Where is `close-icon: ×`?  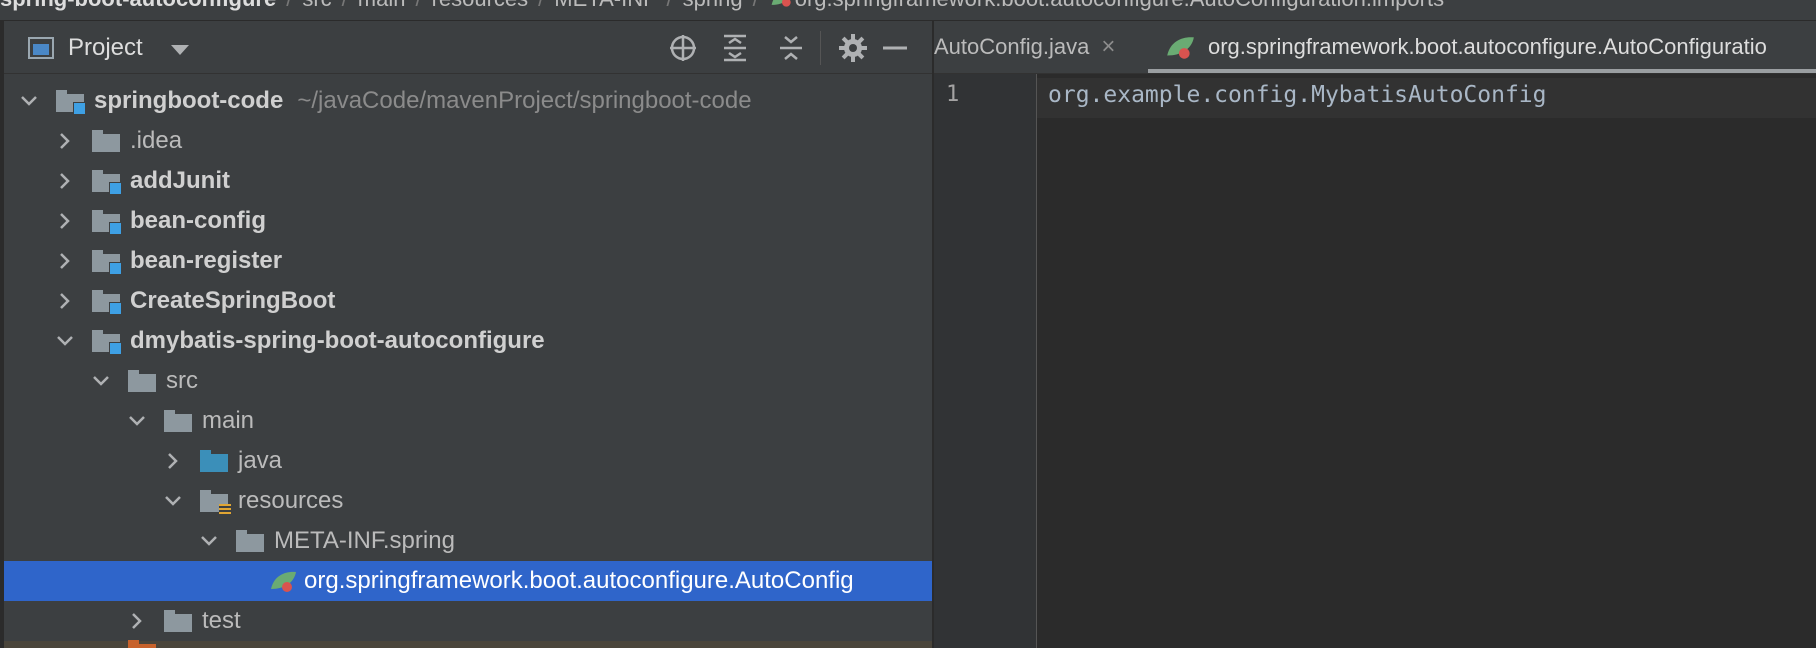 close-icon: × is located at coordinates (1108, 47).